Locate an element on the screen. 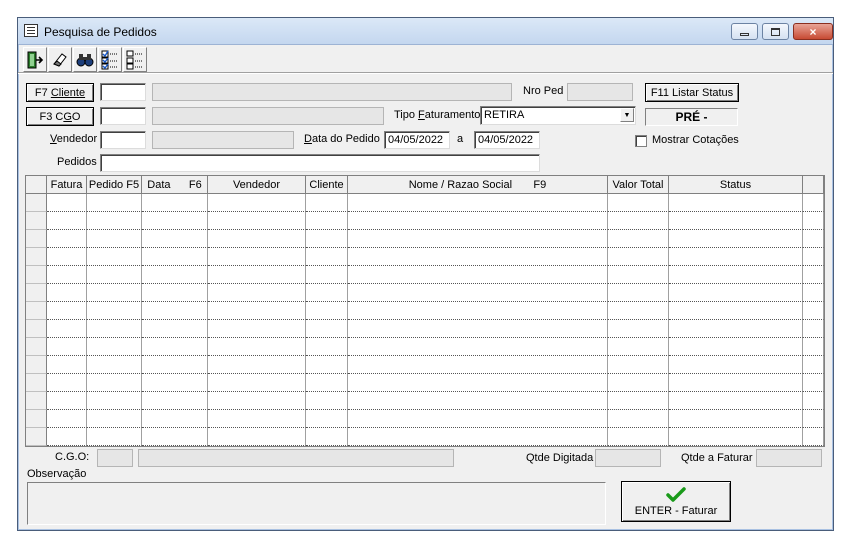 This screenshot has width=848, height=544. listar-status-button: F11 Listar Status is located at coordinates (692, 92).